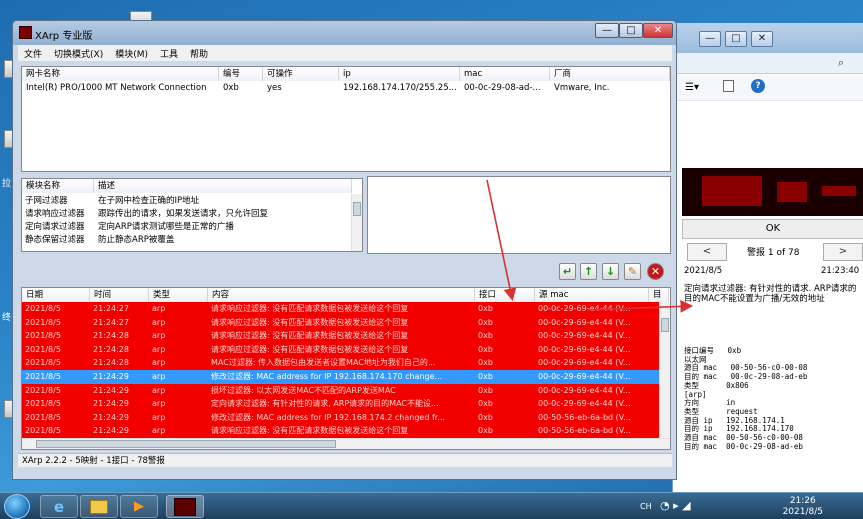  What do you see at coordinates (640, 306) in the screenshot?
I see `arrow-to-alert` at bounding box center [640, 306].